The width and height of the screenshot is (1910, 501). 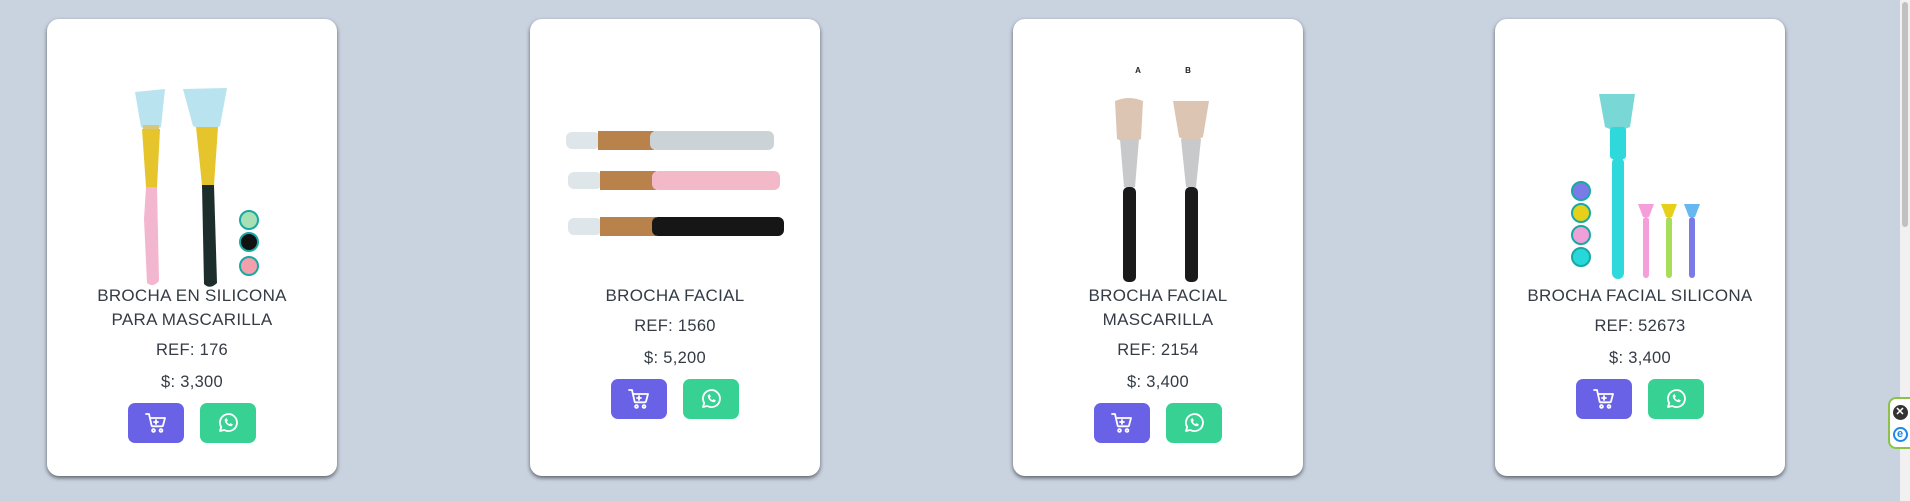 I want to click on product-title: BROCHA FACIAL, so click(x=675, y=296).